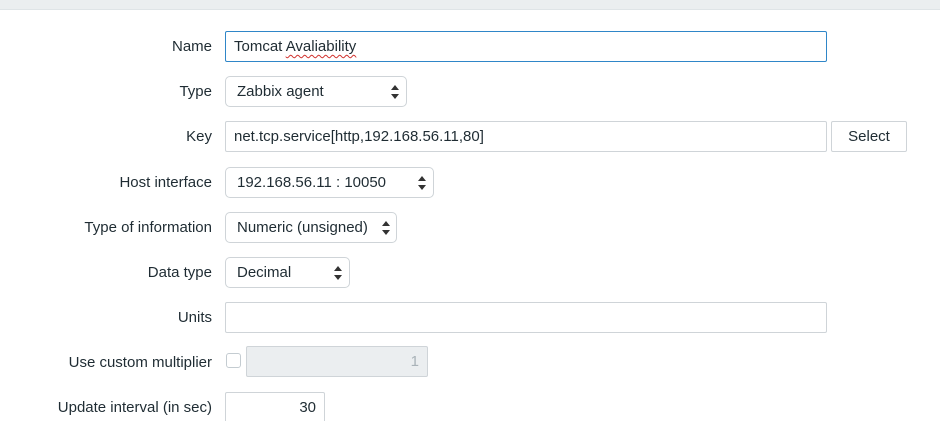 This screenshot has height=421, width=940. What do you see at coordinates (179, 272) in the screenshot?
I see `data-type-label: Data type` at bounding box center [179, 272].